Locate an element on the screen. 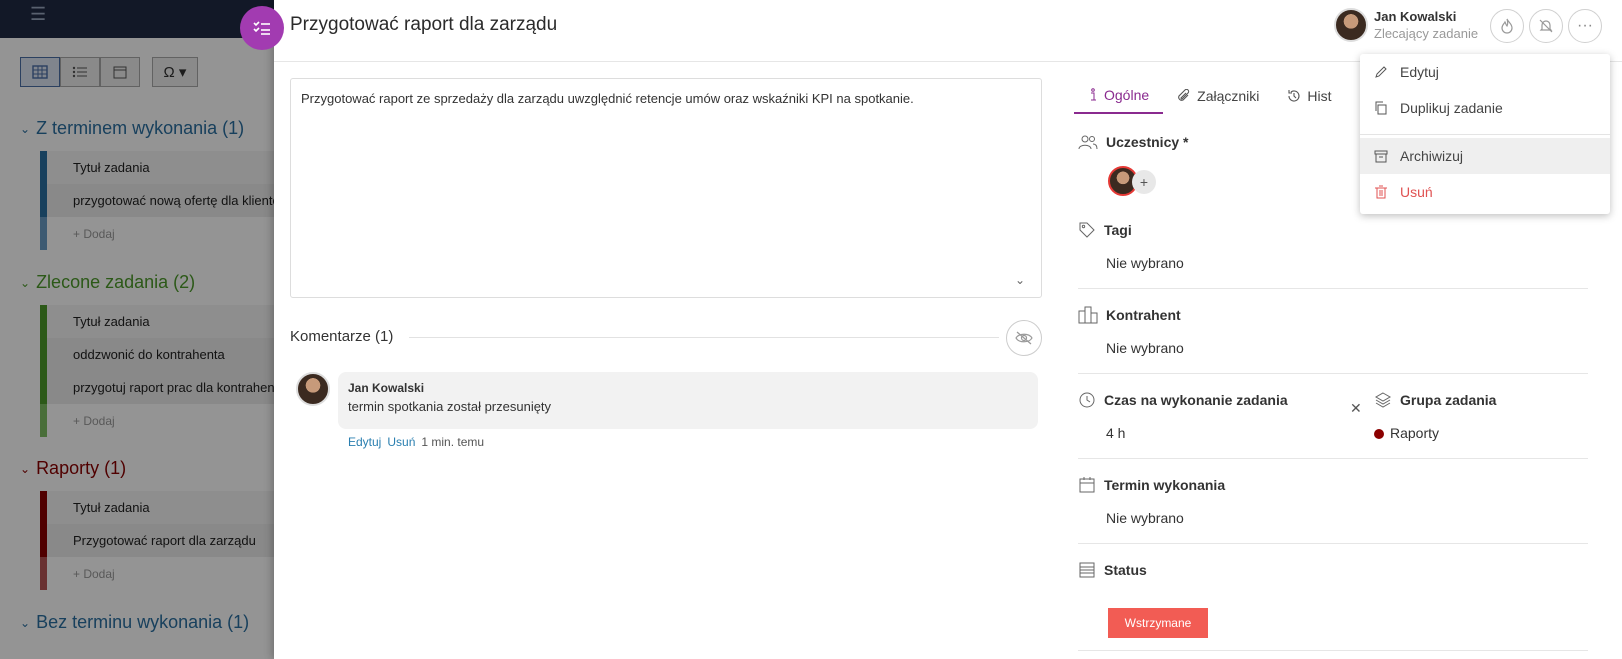 This screenshot has width=1622, height=659. flame-icon is located at coordinates (1507, 26).